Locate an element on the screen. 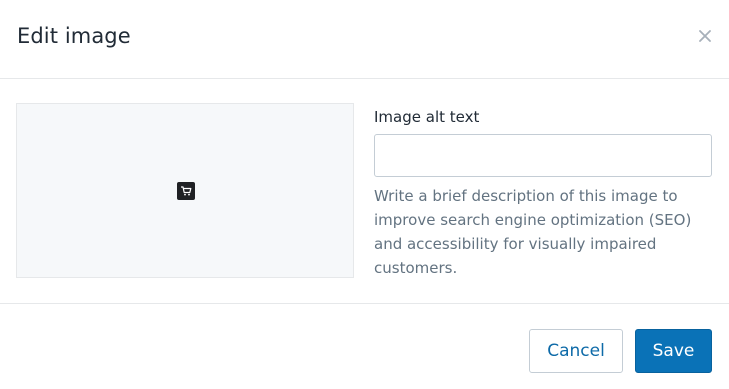 This screenshot has width=729, height=389. cart-icon is located at coordinates (186, 191).